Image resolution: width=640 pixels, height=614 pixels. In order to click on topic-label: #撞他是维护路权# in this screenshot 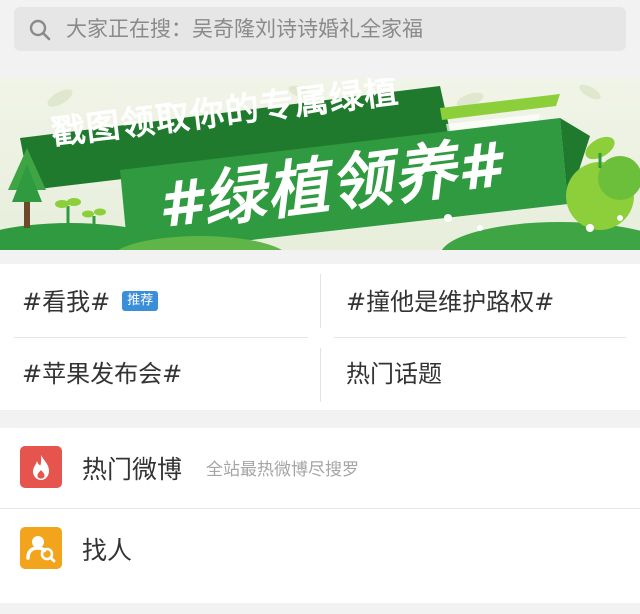, I will do `click(450, 302)`.